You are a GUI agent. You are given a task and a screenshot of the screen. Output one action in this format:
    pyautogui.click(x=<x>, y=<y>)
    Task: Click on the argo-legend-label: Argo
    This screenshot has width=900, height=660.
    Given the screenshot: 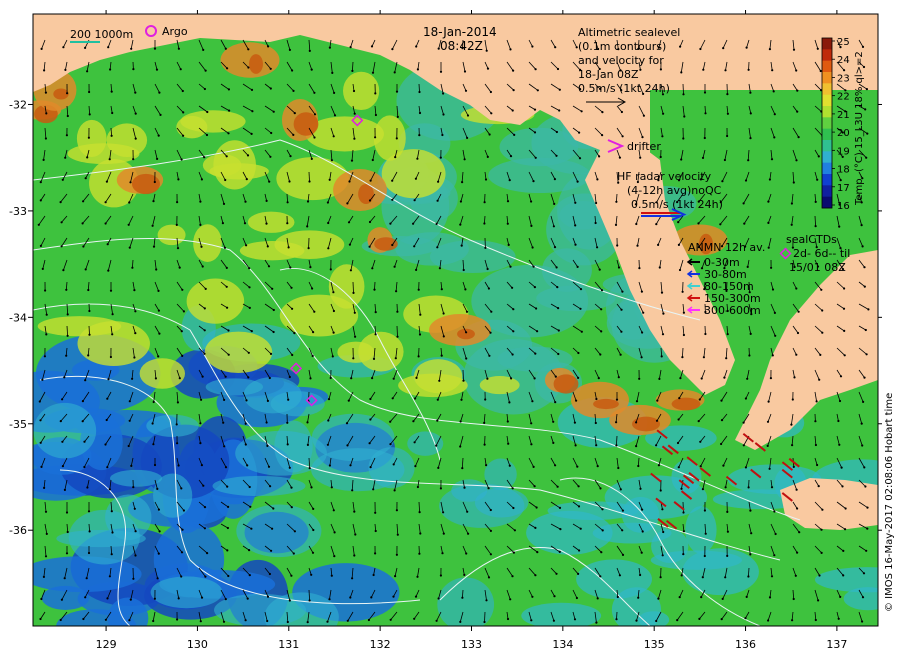 What is the action you would take?
    pyautogui.click(x=175, y=31)
    